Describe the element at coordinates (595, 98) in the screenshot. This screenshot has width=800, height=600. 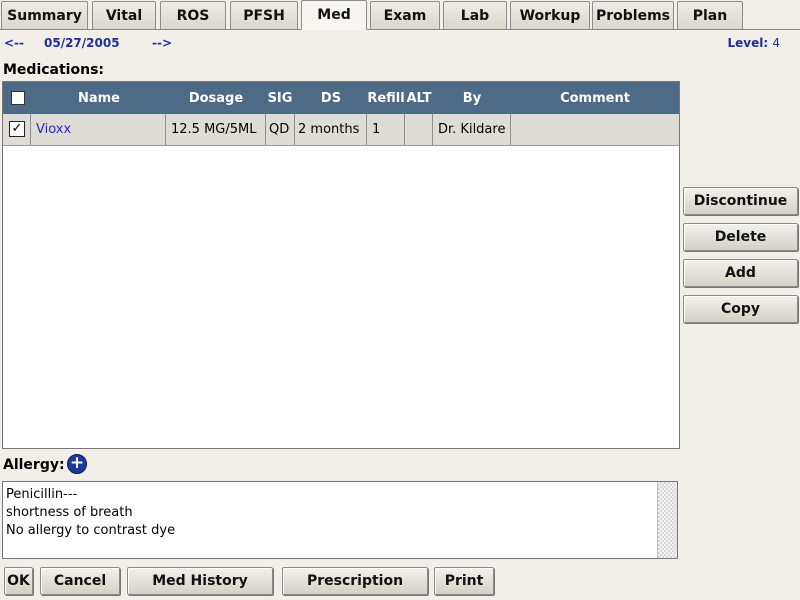
I see `column-header-comment: Comment` at that location.